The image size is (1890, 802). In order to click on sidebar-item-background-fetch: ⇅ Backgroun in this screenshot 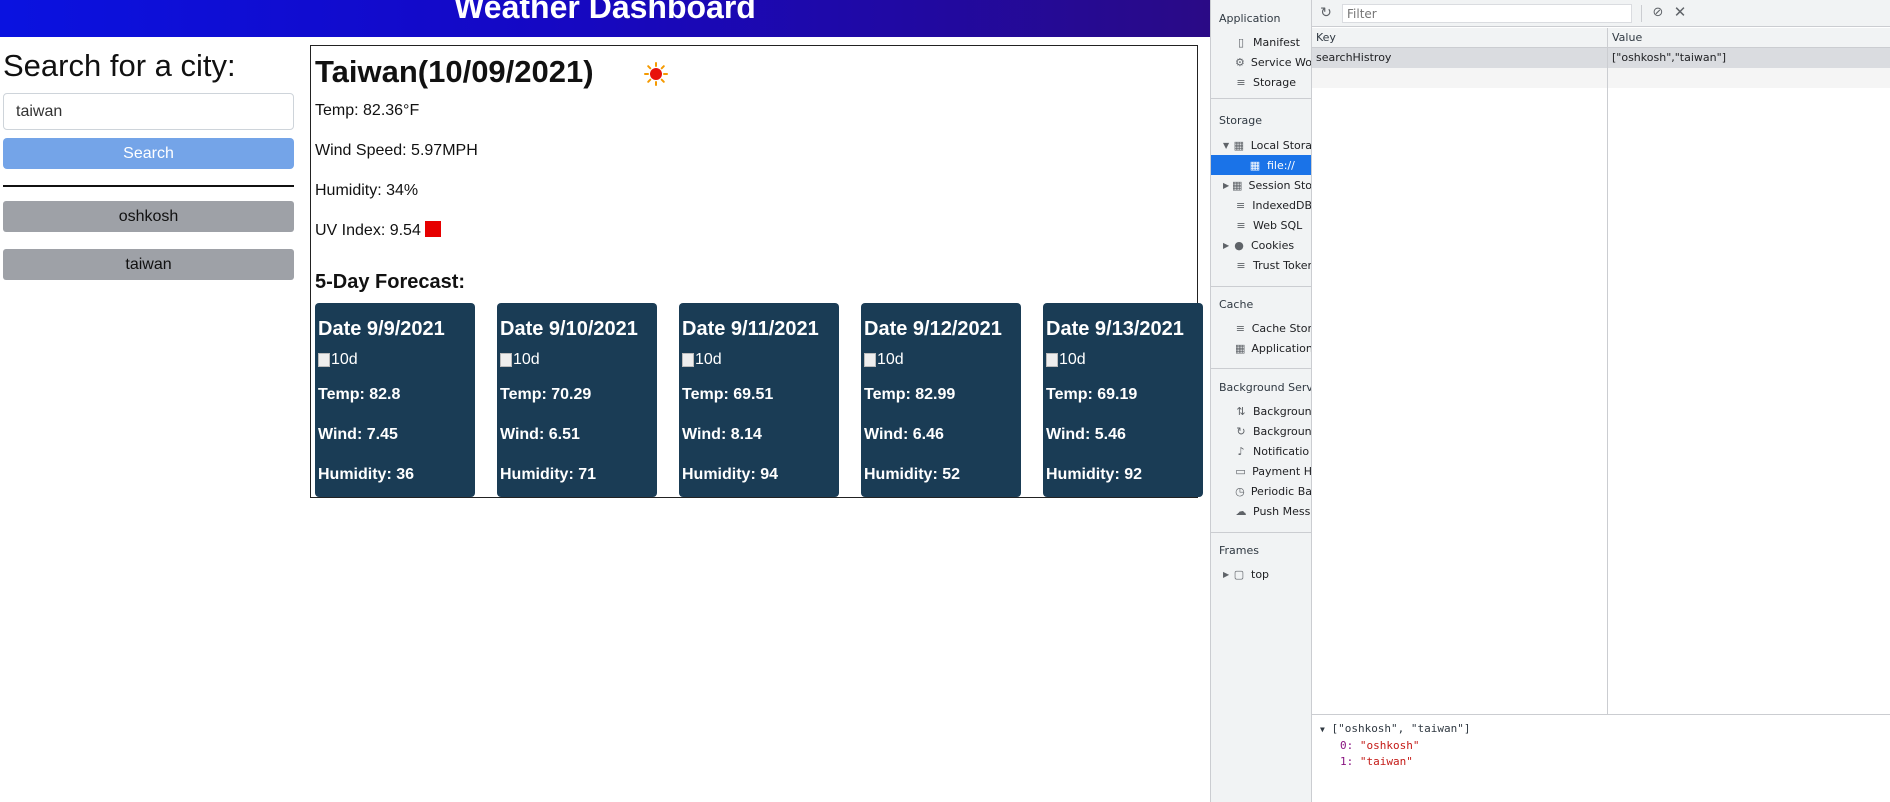, I will do `click(1261, 411)`.